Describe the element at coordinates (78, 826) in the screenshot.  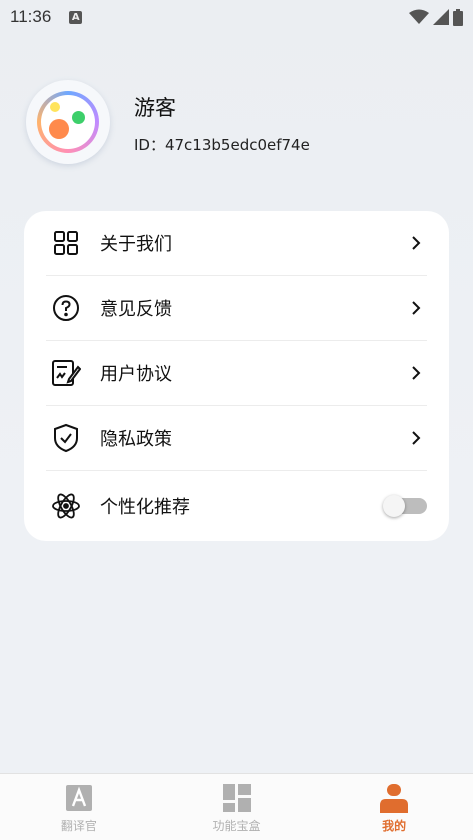
I see `nav-label: 翻译官` at that location.